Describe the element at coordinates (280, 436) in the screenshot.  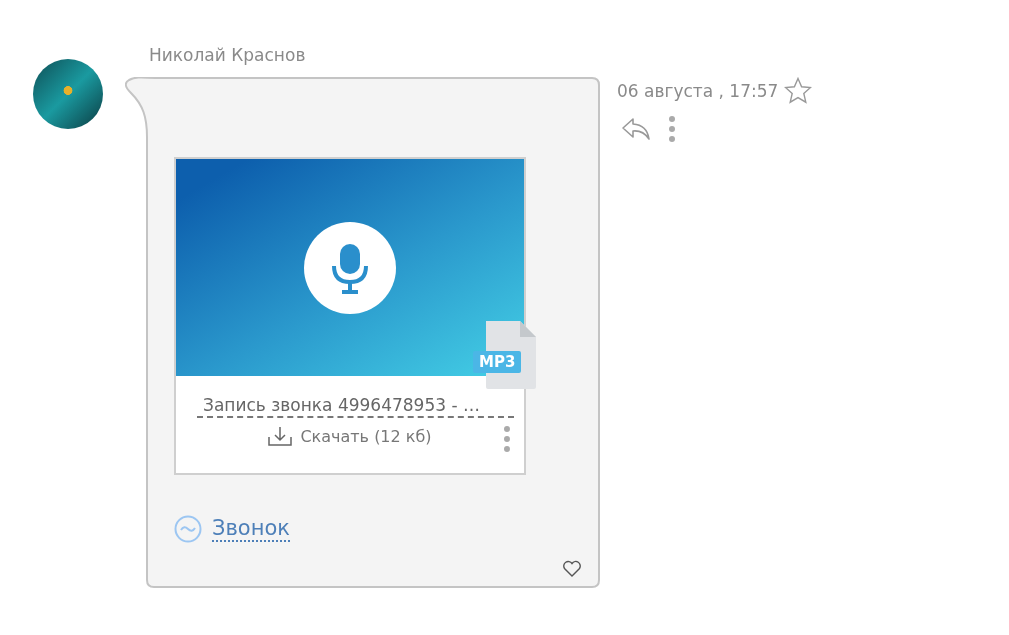
I see `download-icon` at that location.